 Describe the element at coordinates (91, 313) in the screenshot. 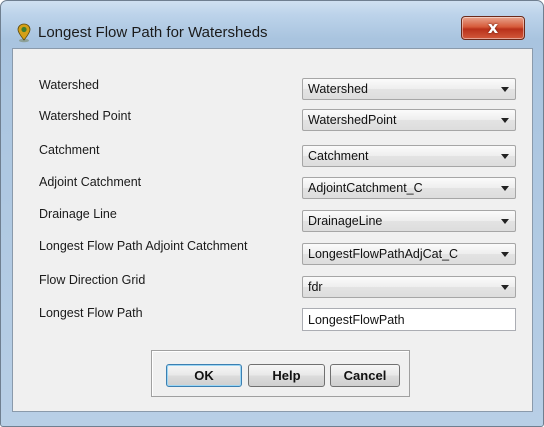

I see `longest-flow-path-label: Longest Flow Path` at that location.